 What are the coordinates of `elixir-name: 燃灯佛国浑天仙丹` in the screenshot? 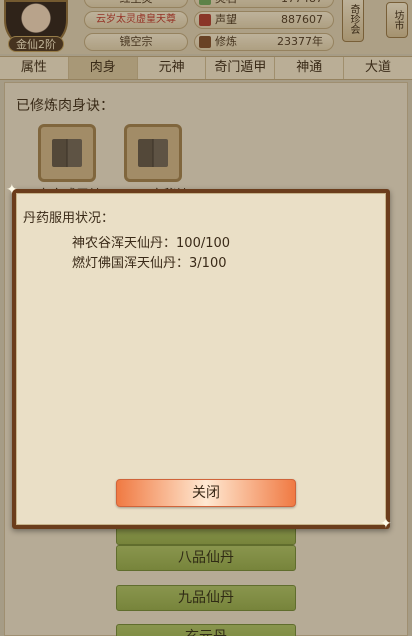 It's located at (124, 263).